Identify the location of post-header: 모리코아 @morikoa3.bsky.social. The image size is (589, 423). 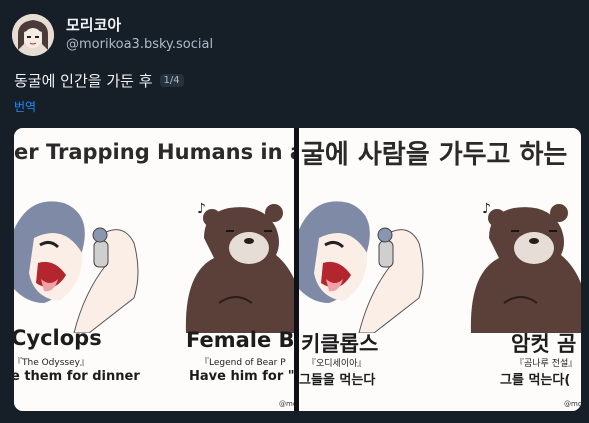
(112, 35).